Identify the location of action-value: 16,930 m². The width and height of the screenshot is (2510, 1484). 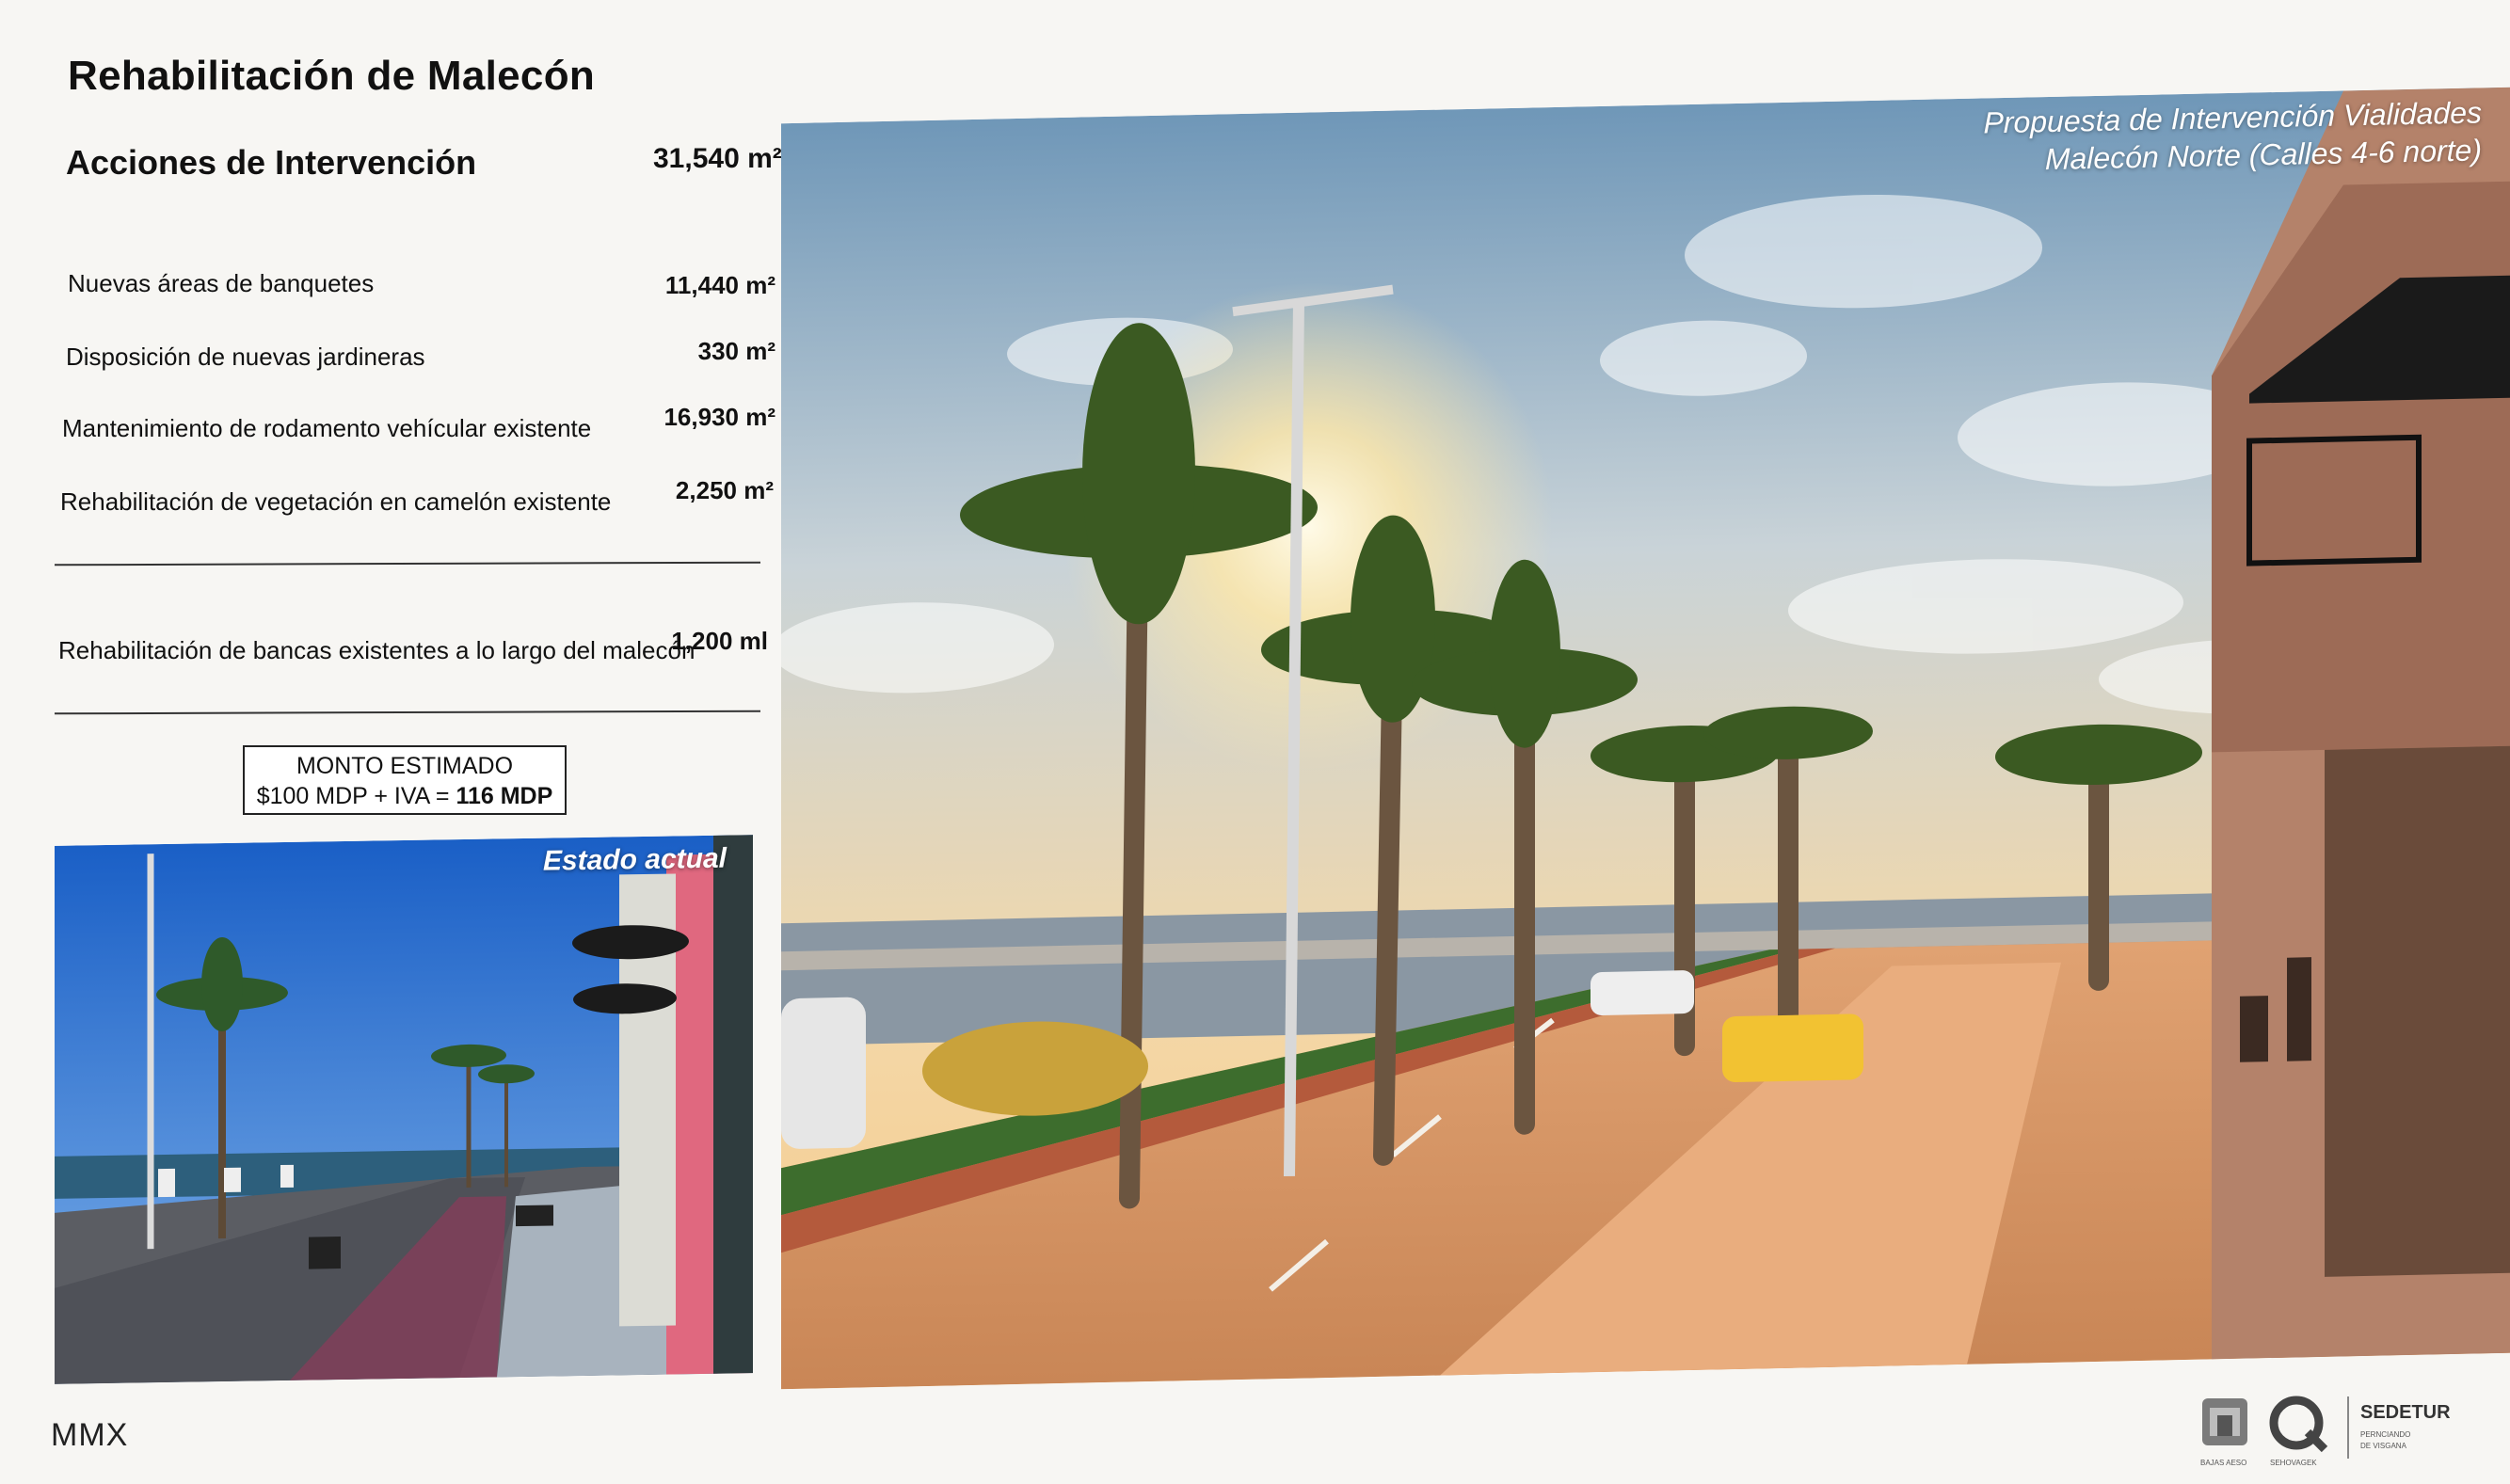
(719, 417).